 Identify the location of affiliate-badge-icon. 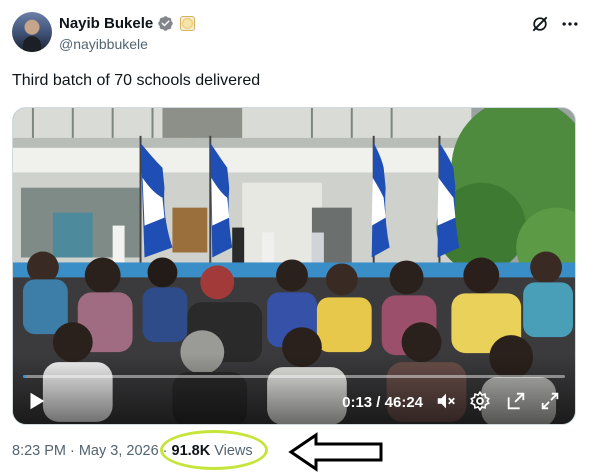
(188, 23).